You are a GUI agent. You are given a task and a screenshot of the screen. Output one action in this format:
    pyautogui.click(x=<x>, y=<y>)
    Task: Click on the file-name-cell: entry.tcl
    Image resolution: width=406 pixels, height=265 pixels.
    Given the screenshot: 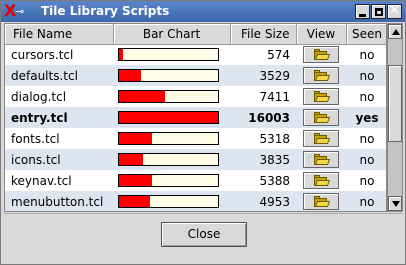 What is the action you would take?
    pyautogui.click(x=59, y=117)
    